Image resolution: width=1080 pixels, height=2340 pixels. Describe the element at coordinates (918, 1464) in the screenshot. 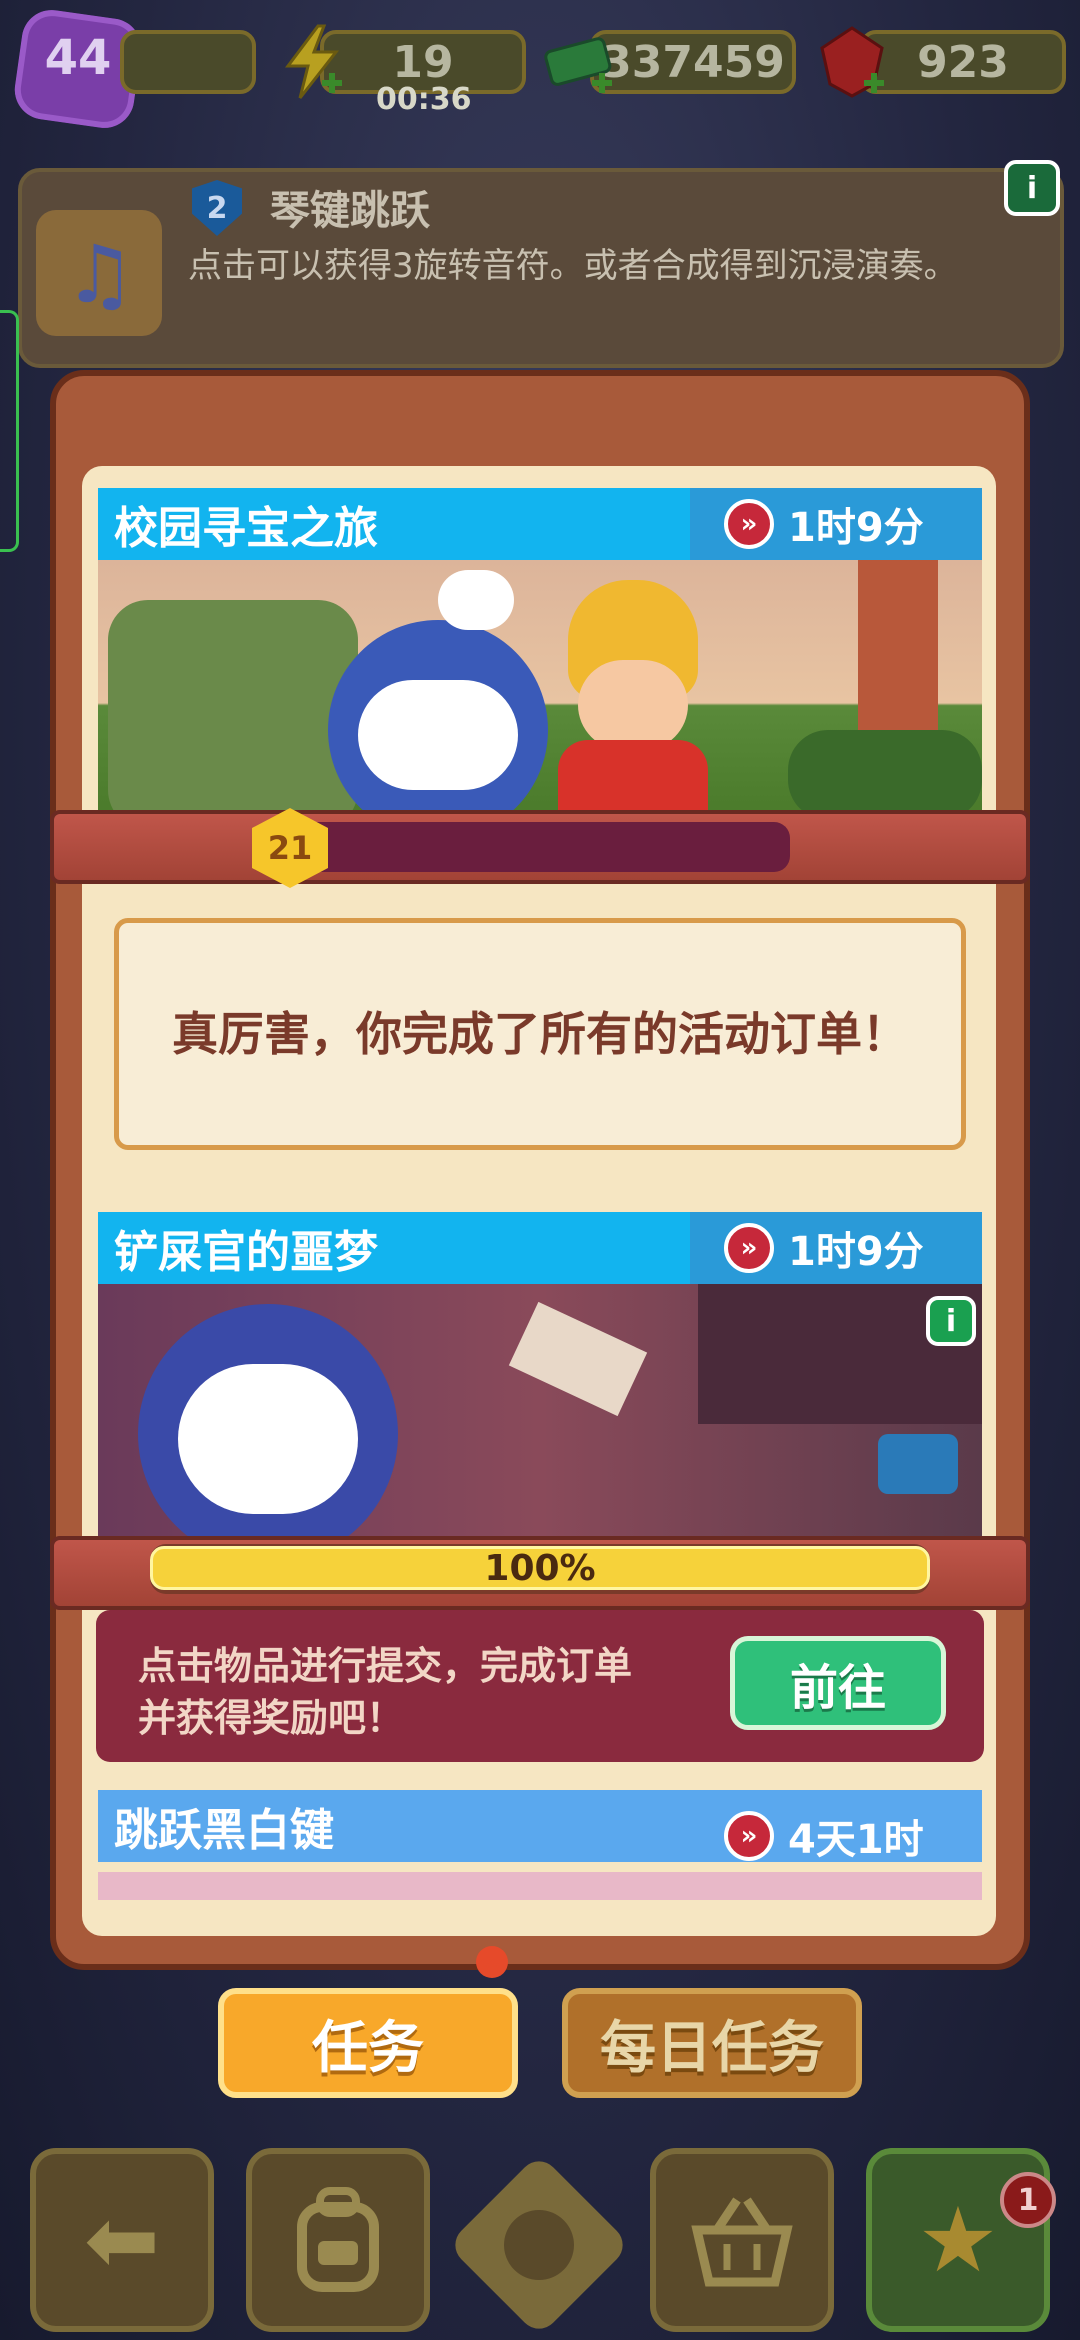

I see `chest-icon` at that location.